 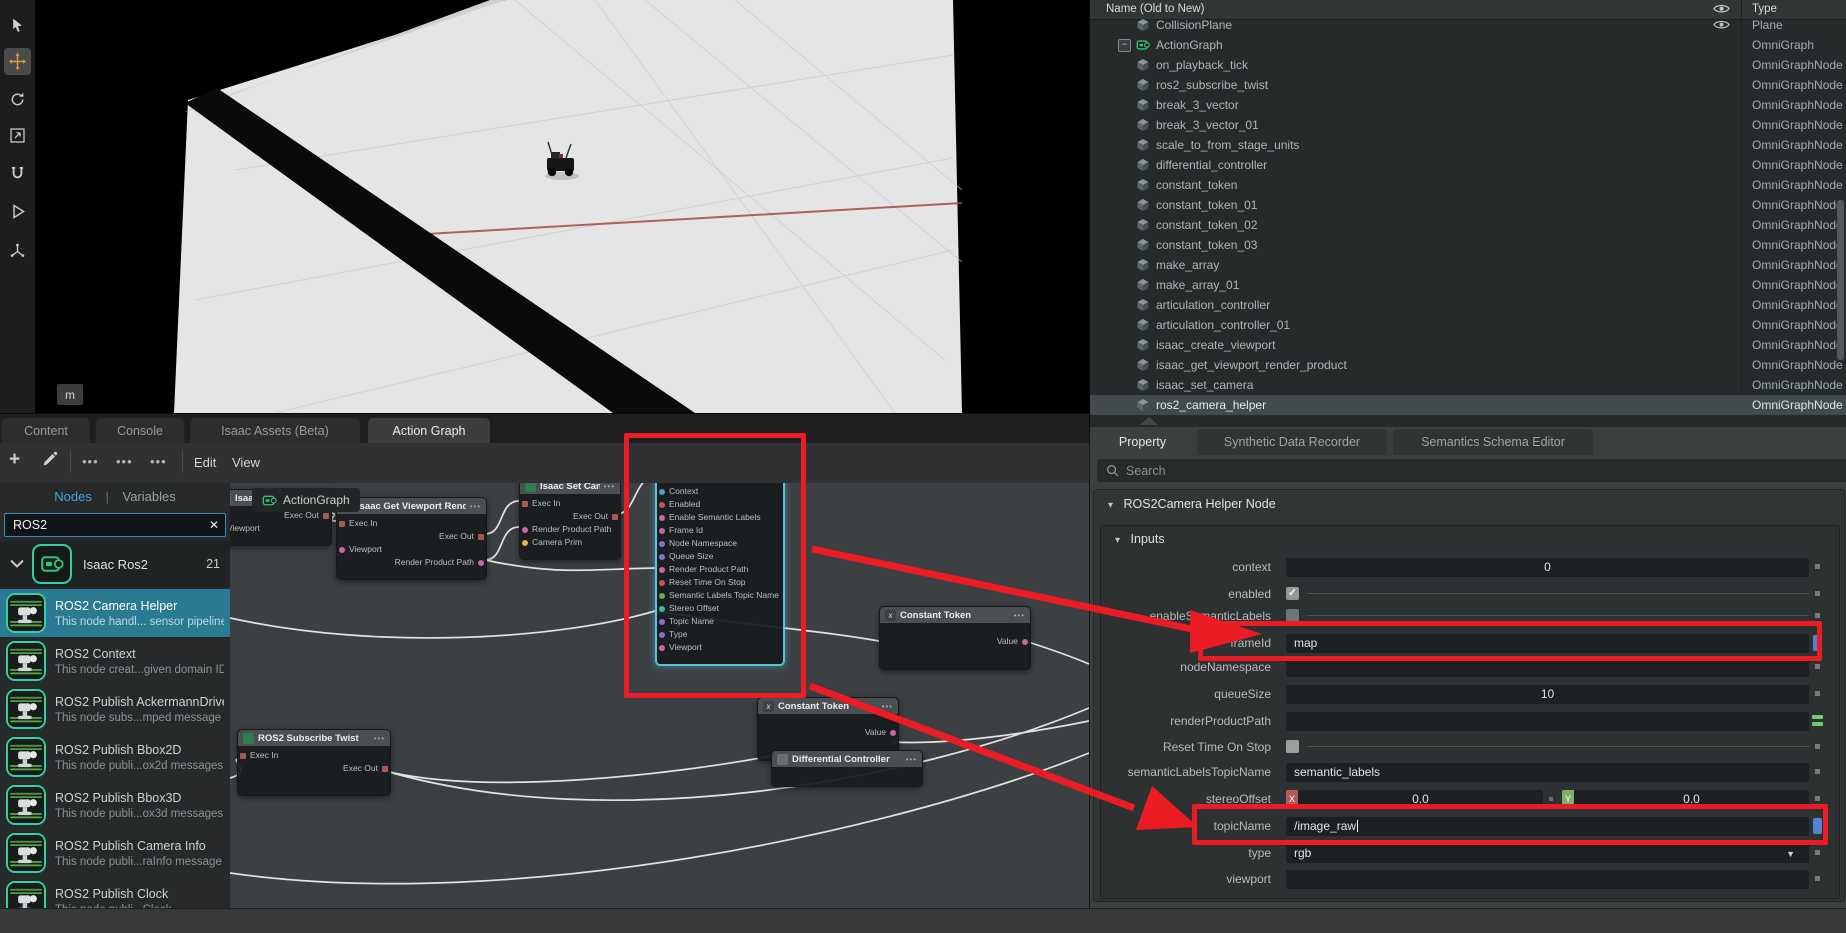 What do you see at coordinates (955, 641) in the screenshot?
I see `node-port: Value` at bounding box center [955, 641].